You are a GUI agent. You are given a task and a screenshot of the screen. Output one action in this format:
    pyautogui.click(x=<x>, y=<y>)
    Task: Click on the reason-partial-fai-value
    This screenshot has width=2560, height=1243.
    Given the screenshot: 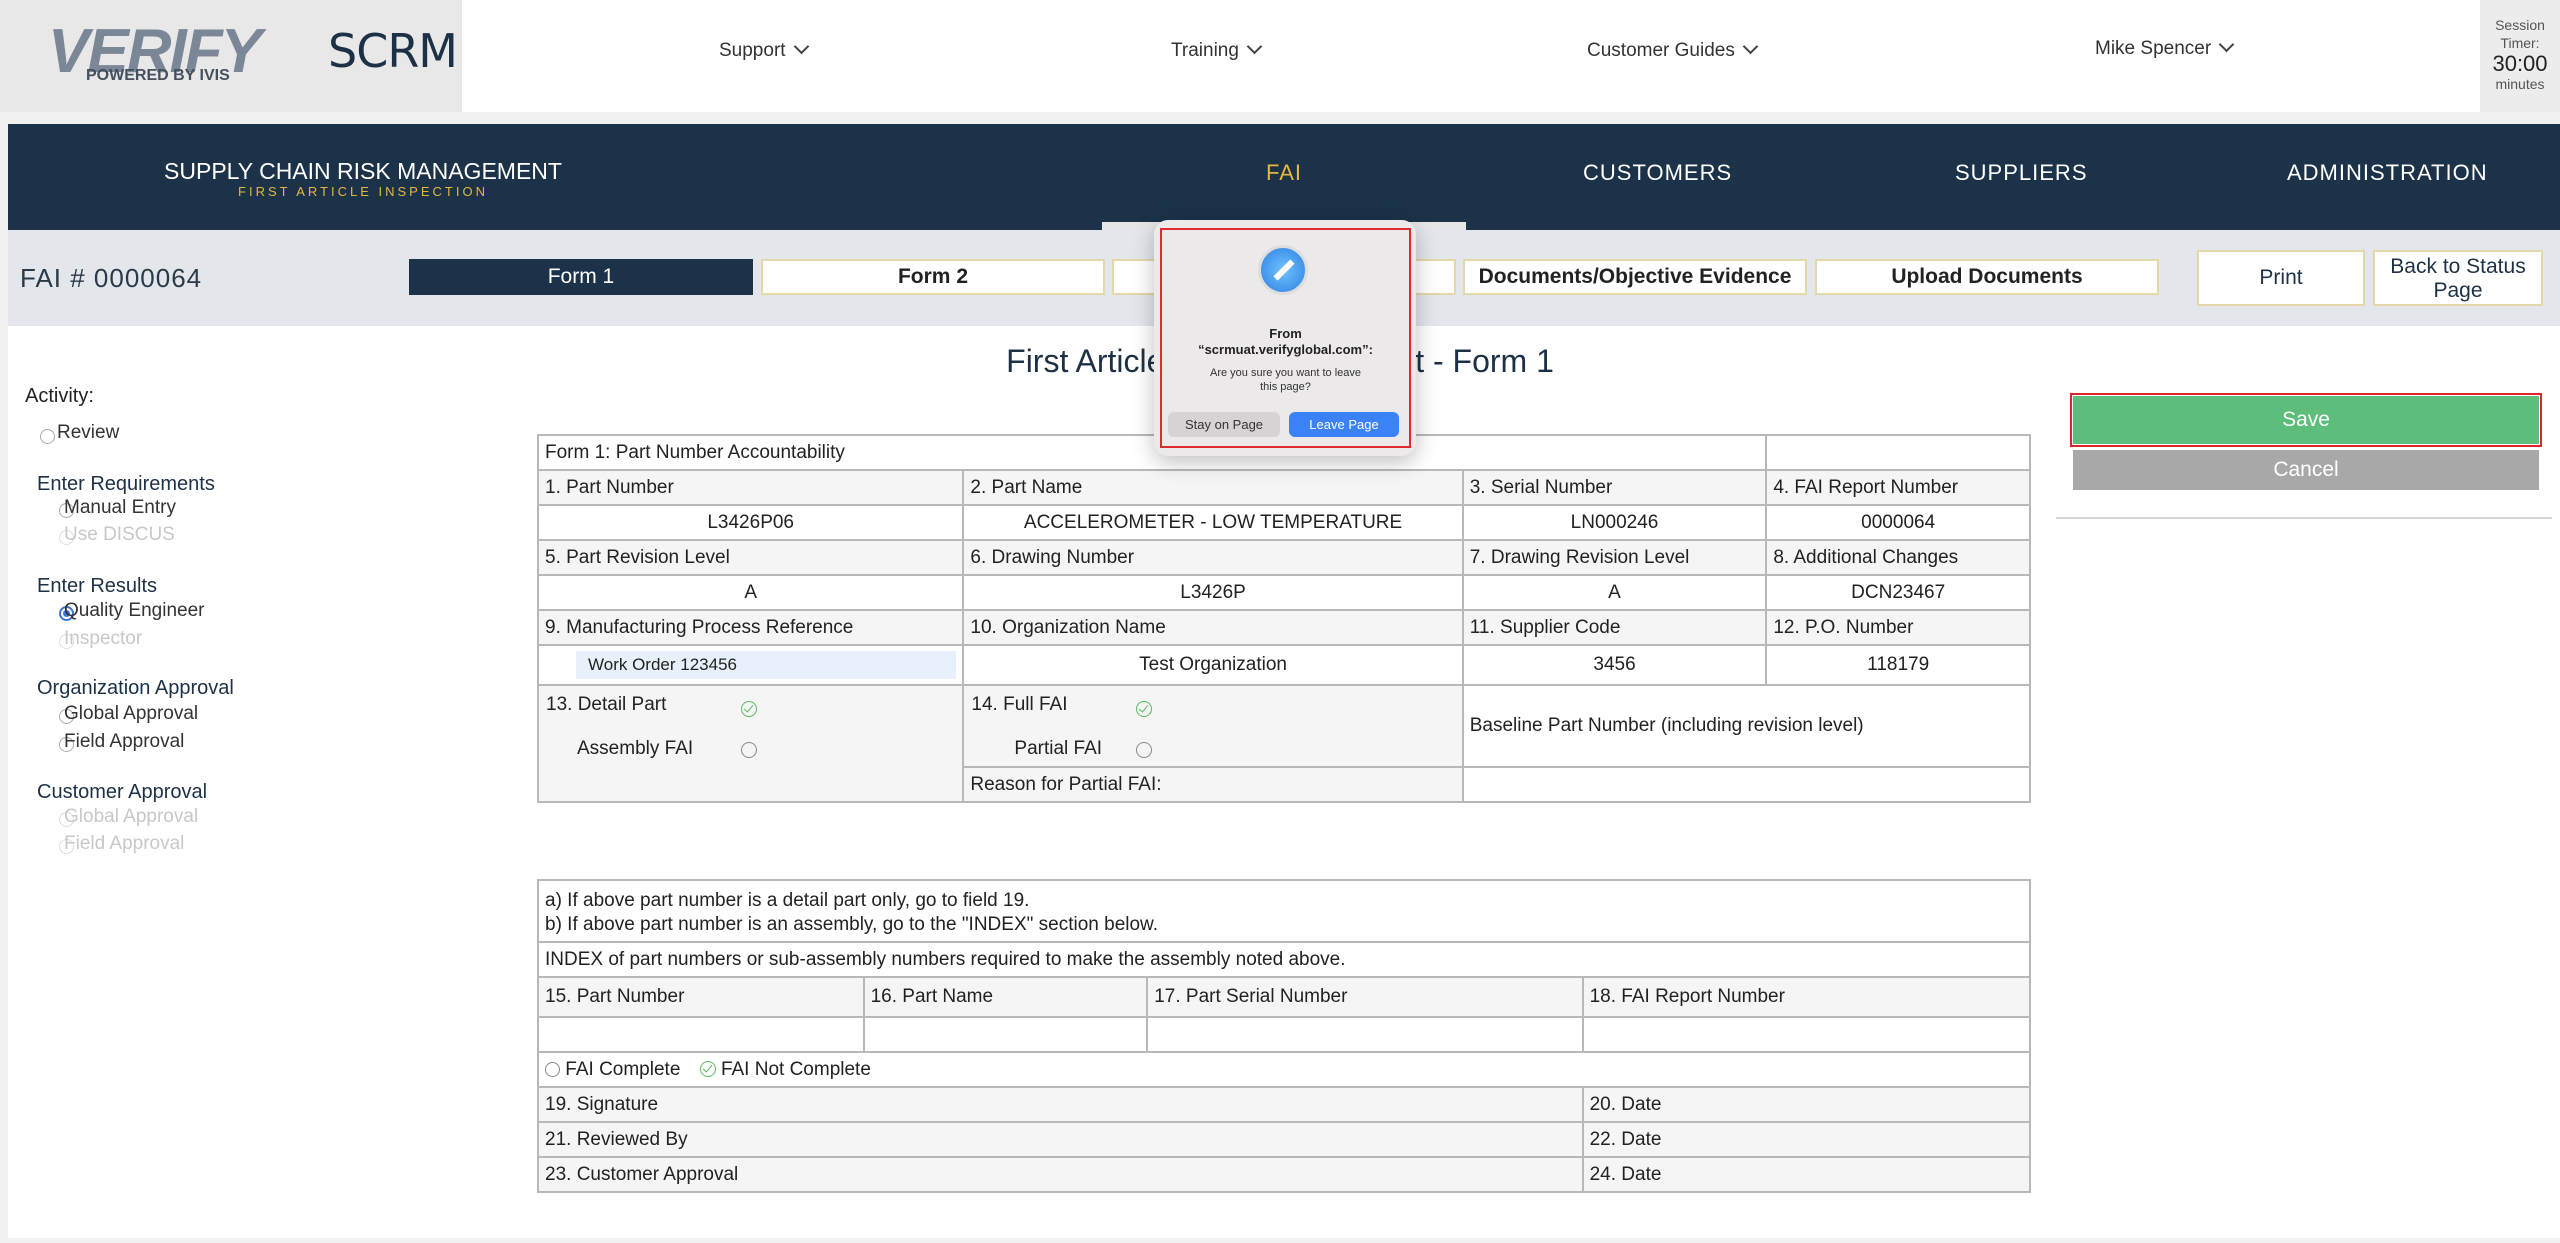 What is the action you would take?
    pyautogui.click(x=1746, y=784)
    